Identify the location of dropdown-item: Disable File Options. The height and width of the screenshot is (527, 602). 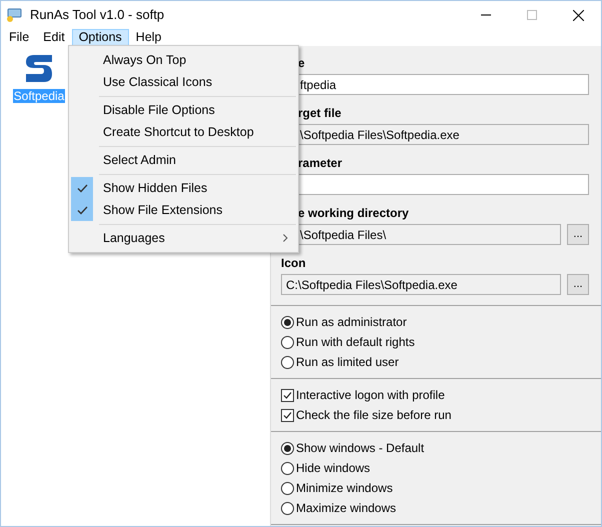
(183, 110).